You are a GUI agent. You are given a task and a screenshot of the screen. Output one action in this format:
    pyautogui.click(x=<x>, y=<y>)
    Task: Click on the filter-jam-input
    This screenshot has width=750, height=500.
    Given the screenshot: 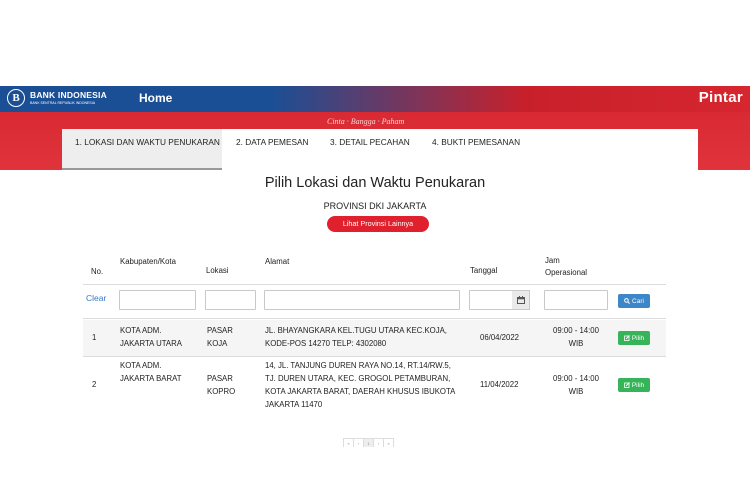 What is the action you would take?
    pyautogui.click(x=576, y=300)
    